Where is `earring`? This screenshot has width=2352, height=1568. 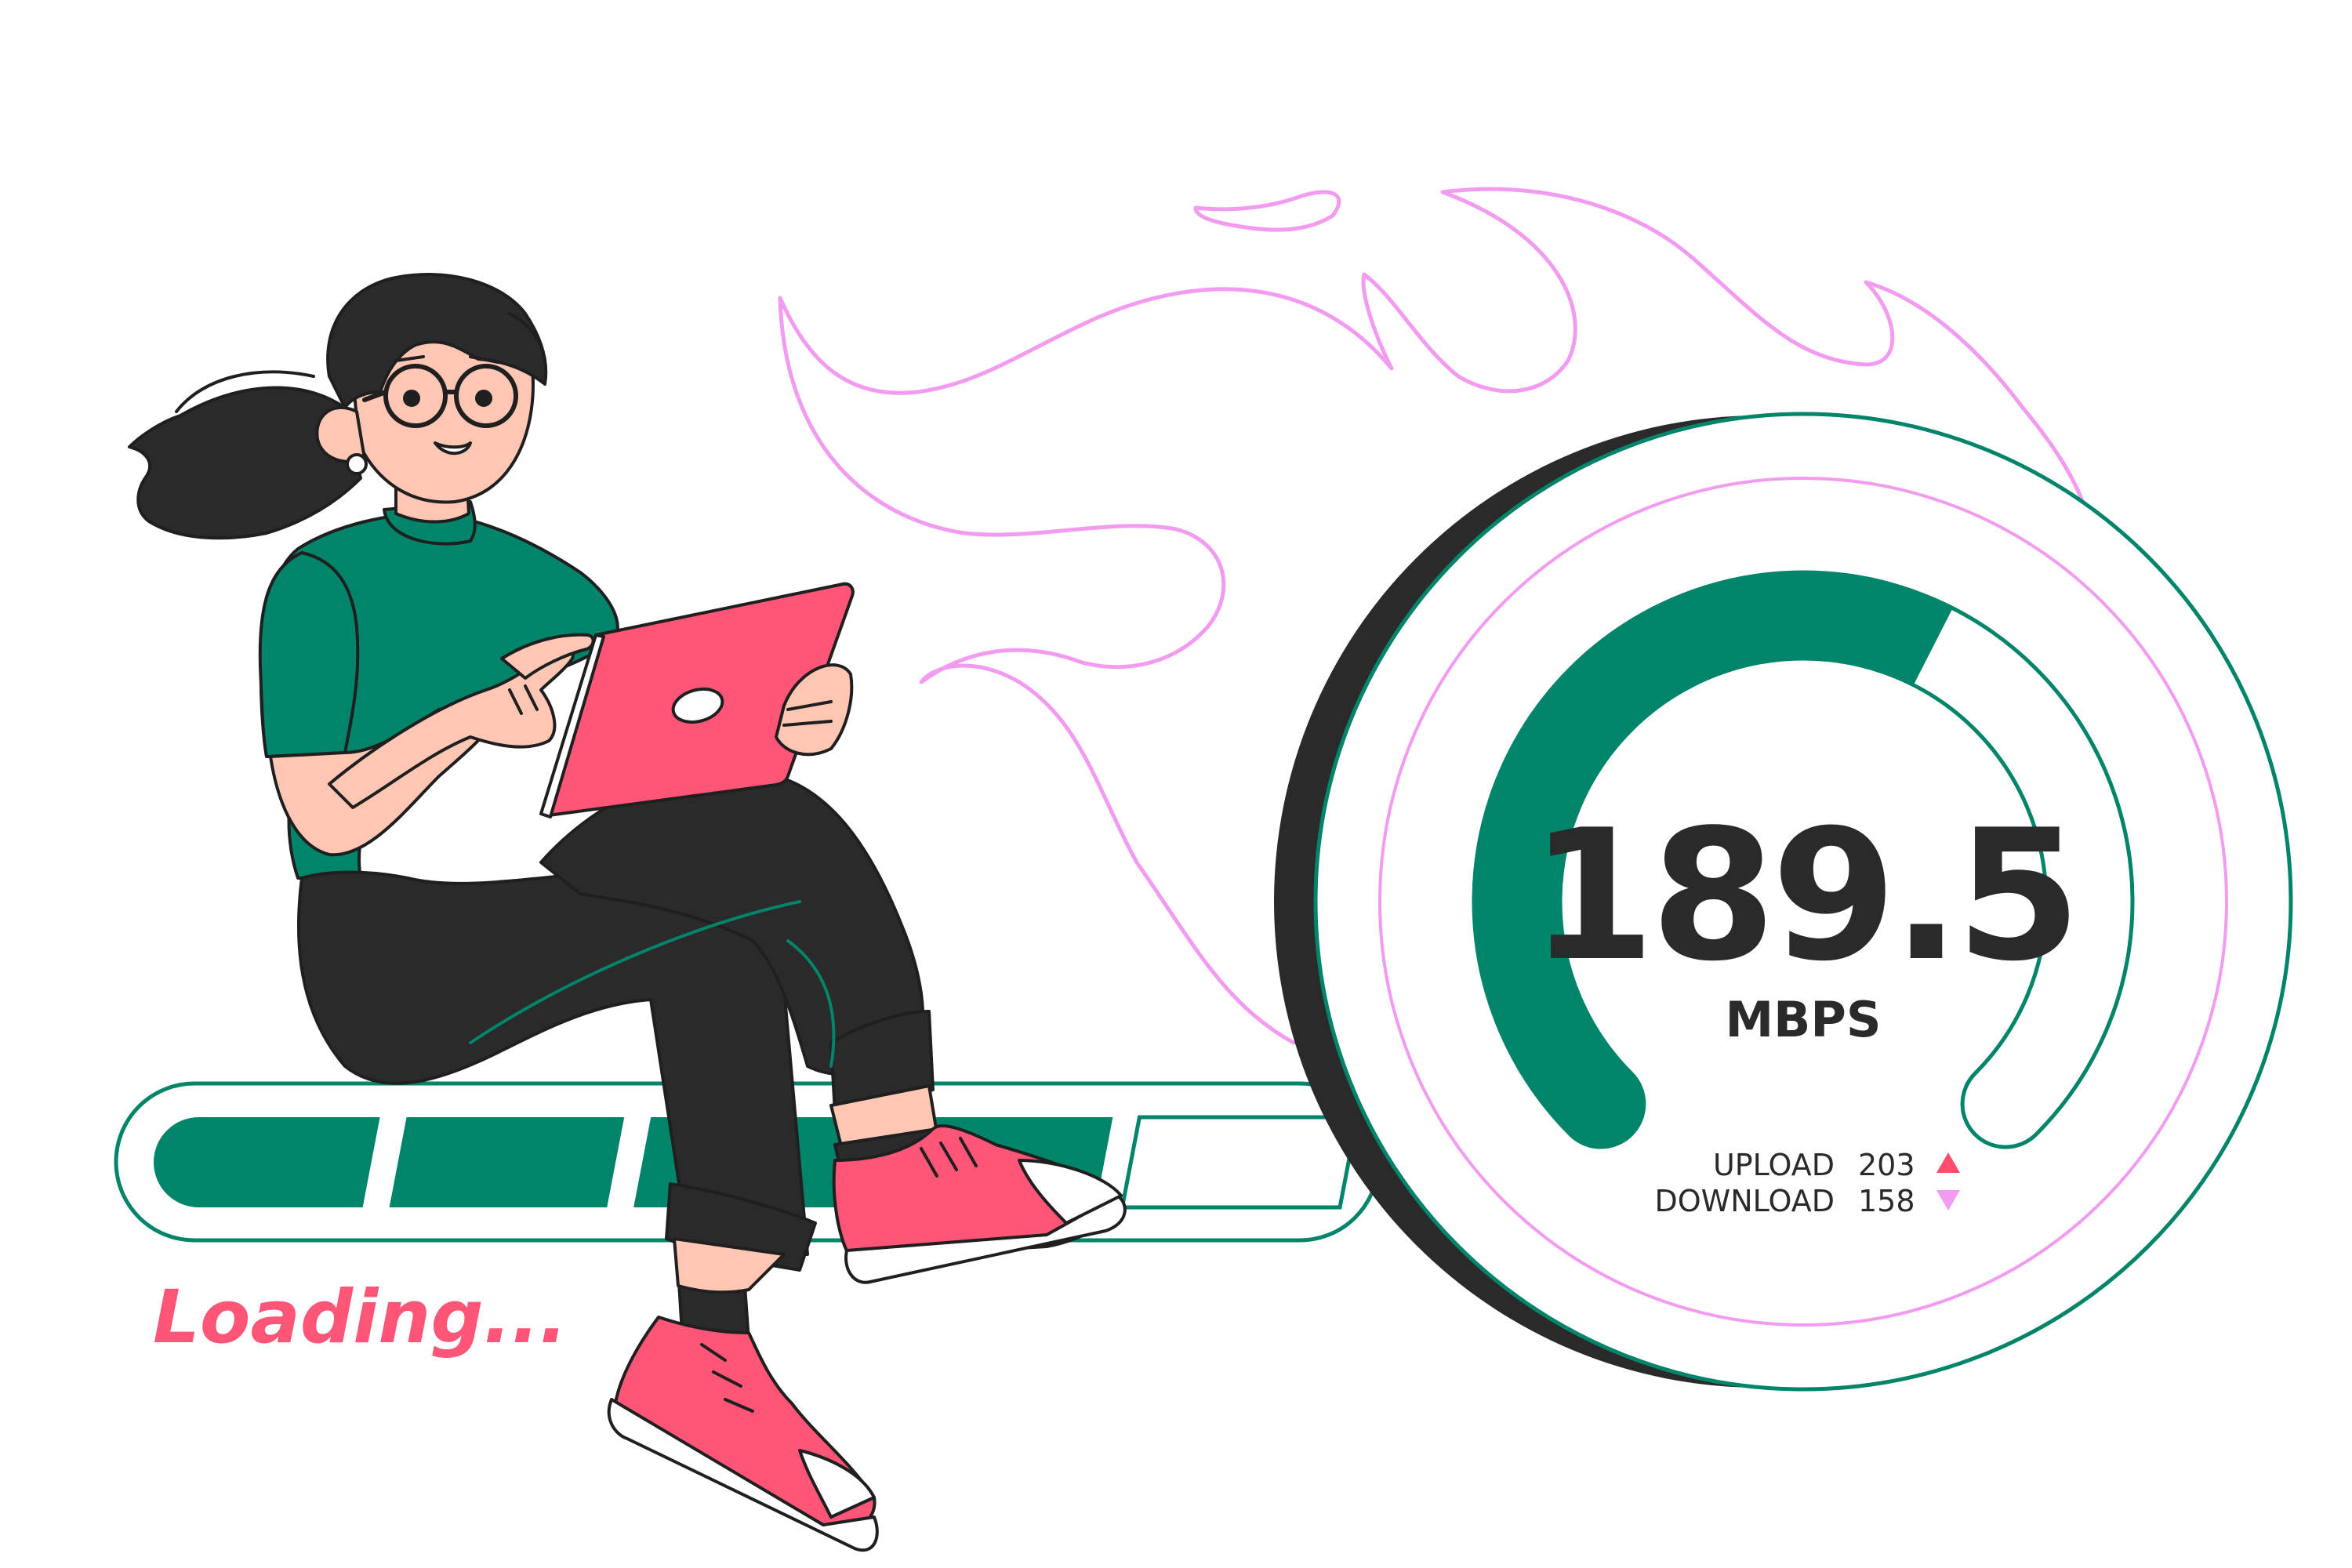 earring is located at coordinates (357, 464).